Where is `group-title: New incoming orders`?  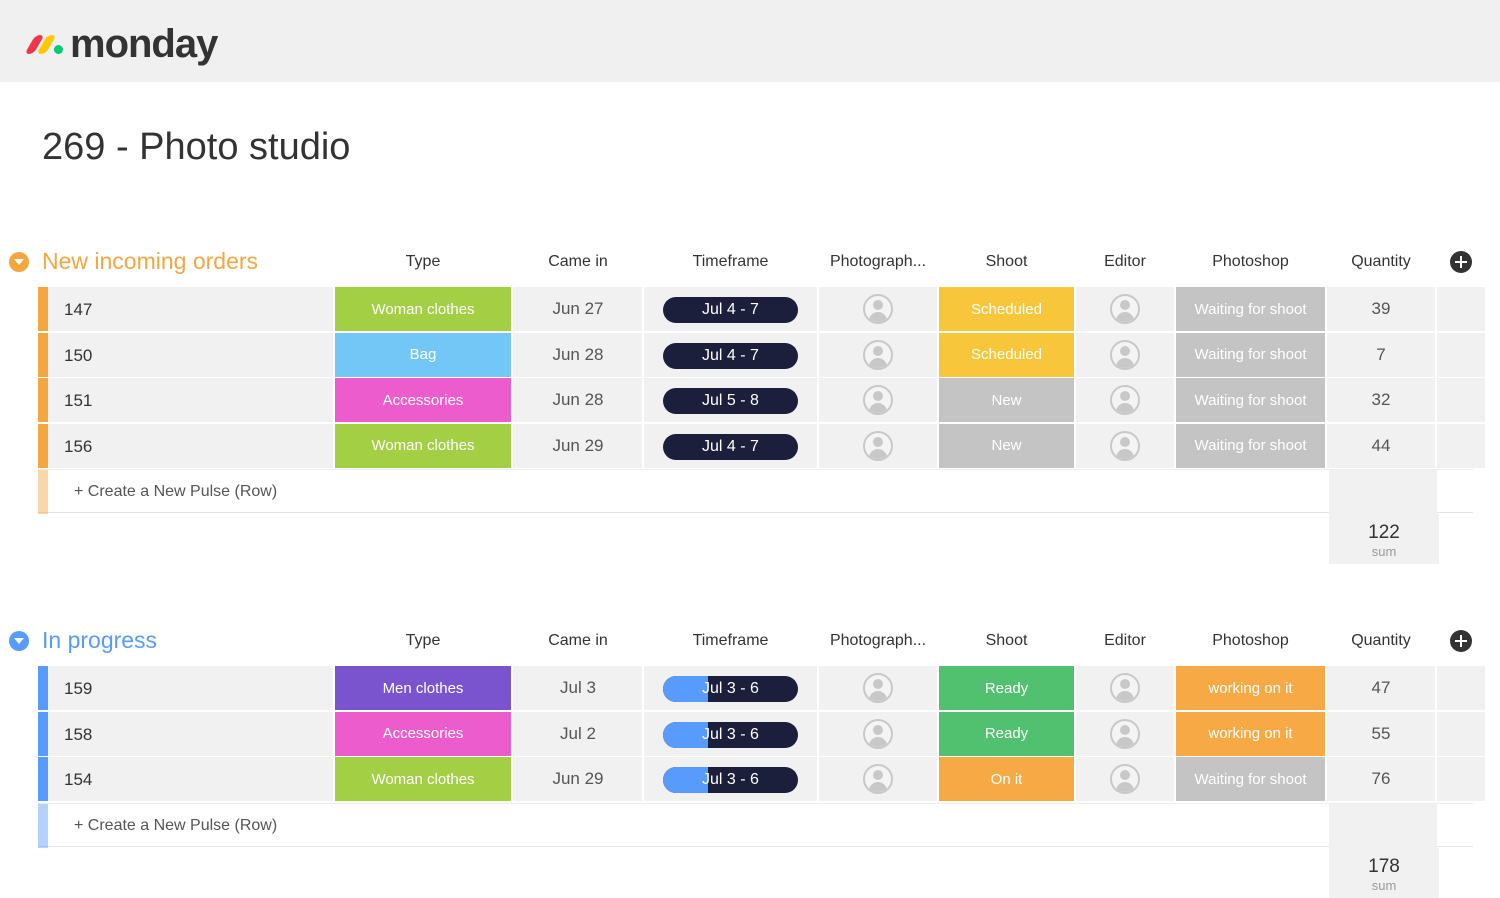
group-title: New incoming orders is located at coordinates (150, 261).